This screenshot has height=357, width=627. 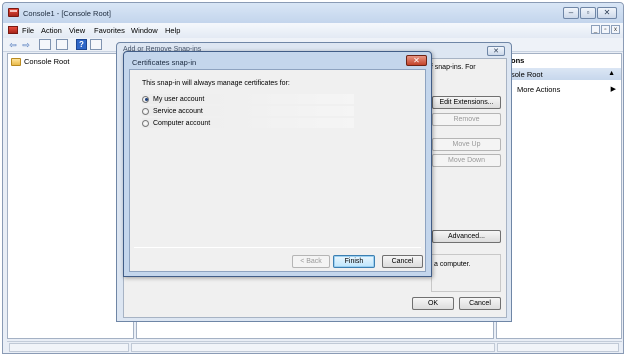 I want to click on menu-action: Action, so click(x=51, y=30).